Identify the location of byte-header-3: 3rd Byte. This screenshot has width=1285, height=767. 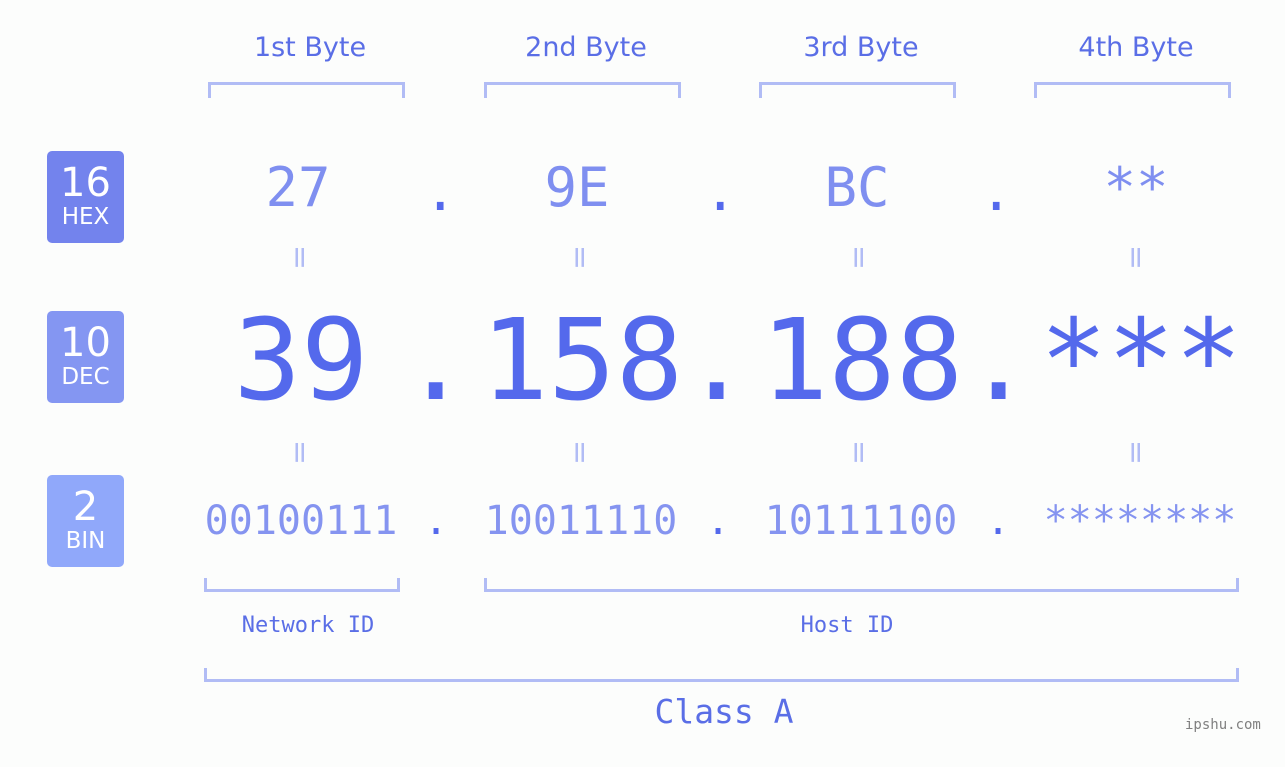
(861, 47).